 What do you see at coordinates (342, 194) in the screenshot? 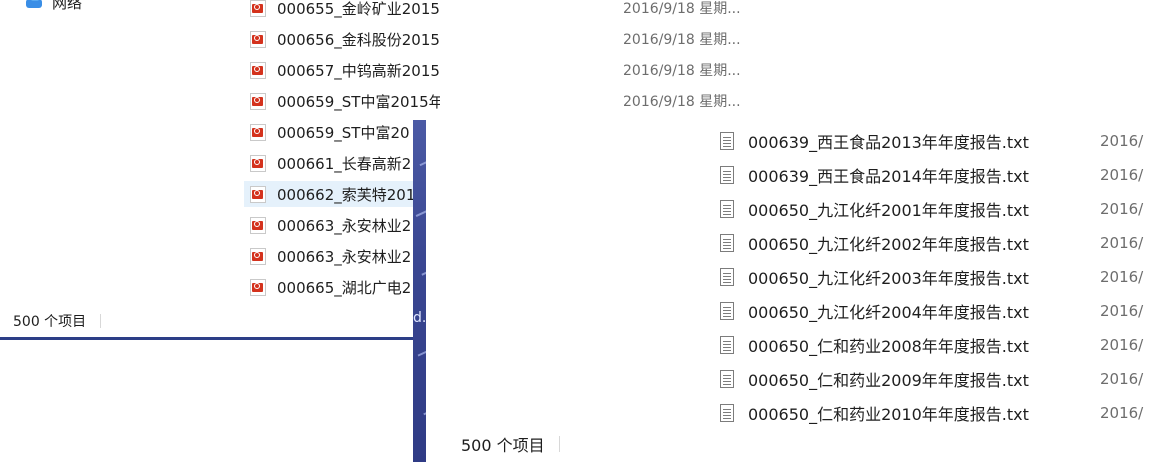
I see `file-row-selected: 000662_索芙特201` at bounding box center [342, 194].